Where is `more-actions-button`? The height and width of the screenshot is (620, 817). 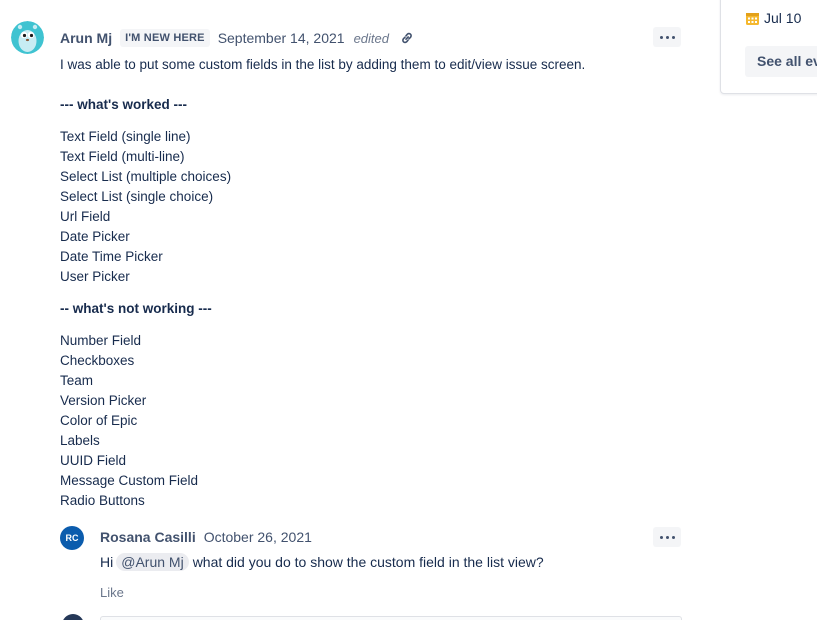 more-actions-button is located at coordinates (667, 37).